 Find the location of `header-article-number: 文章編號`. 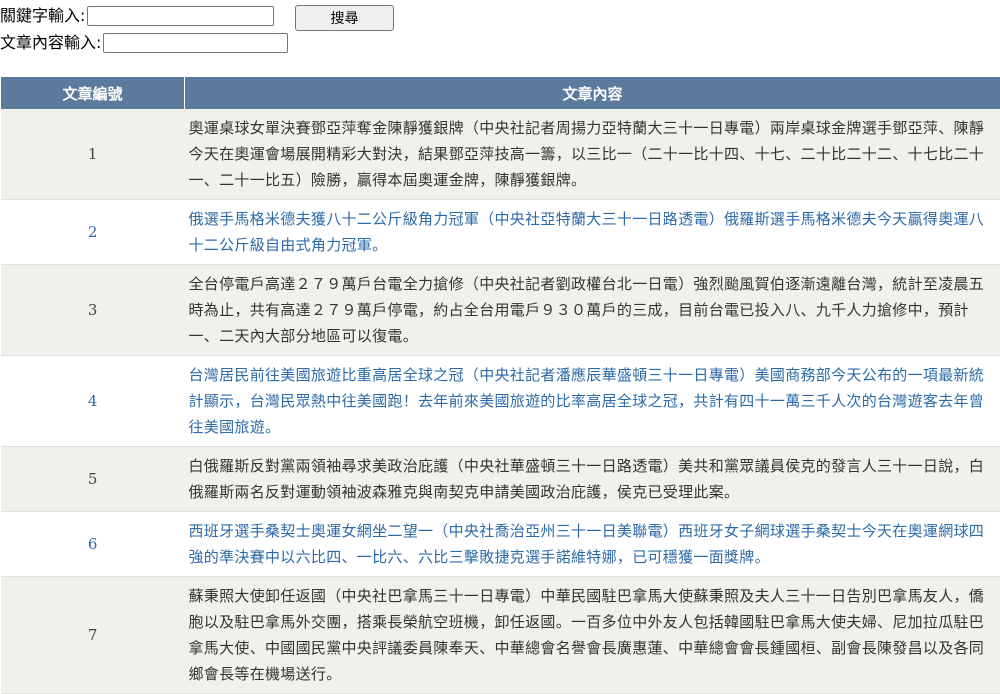

header-article-number: 文章編號 is located at coordinates (93, 93).